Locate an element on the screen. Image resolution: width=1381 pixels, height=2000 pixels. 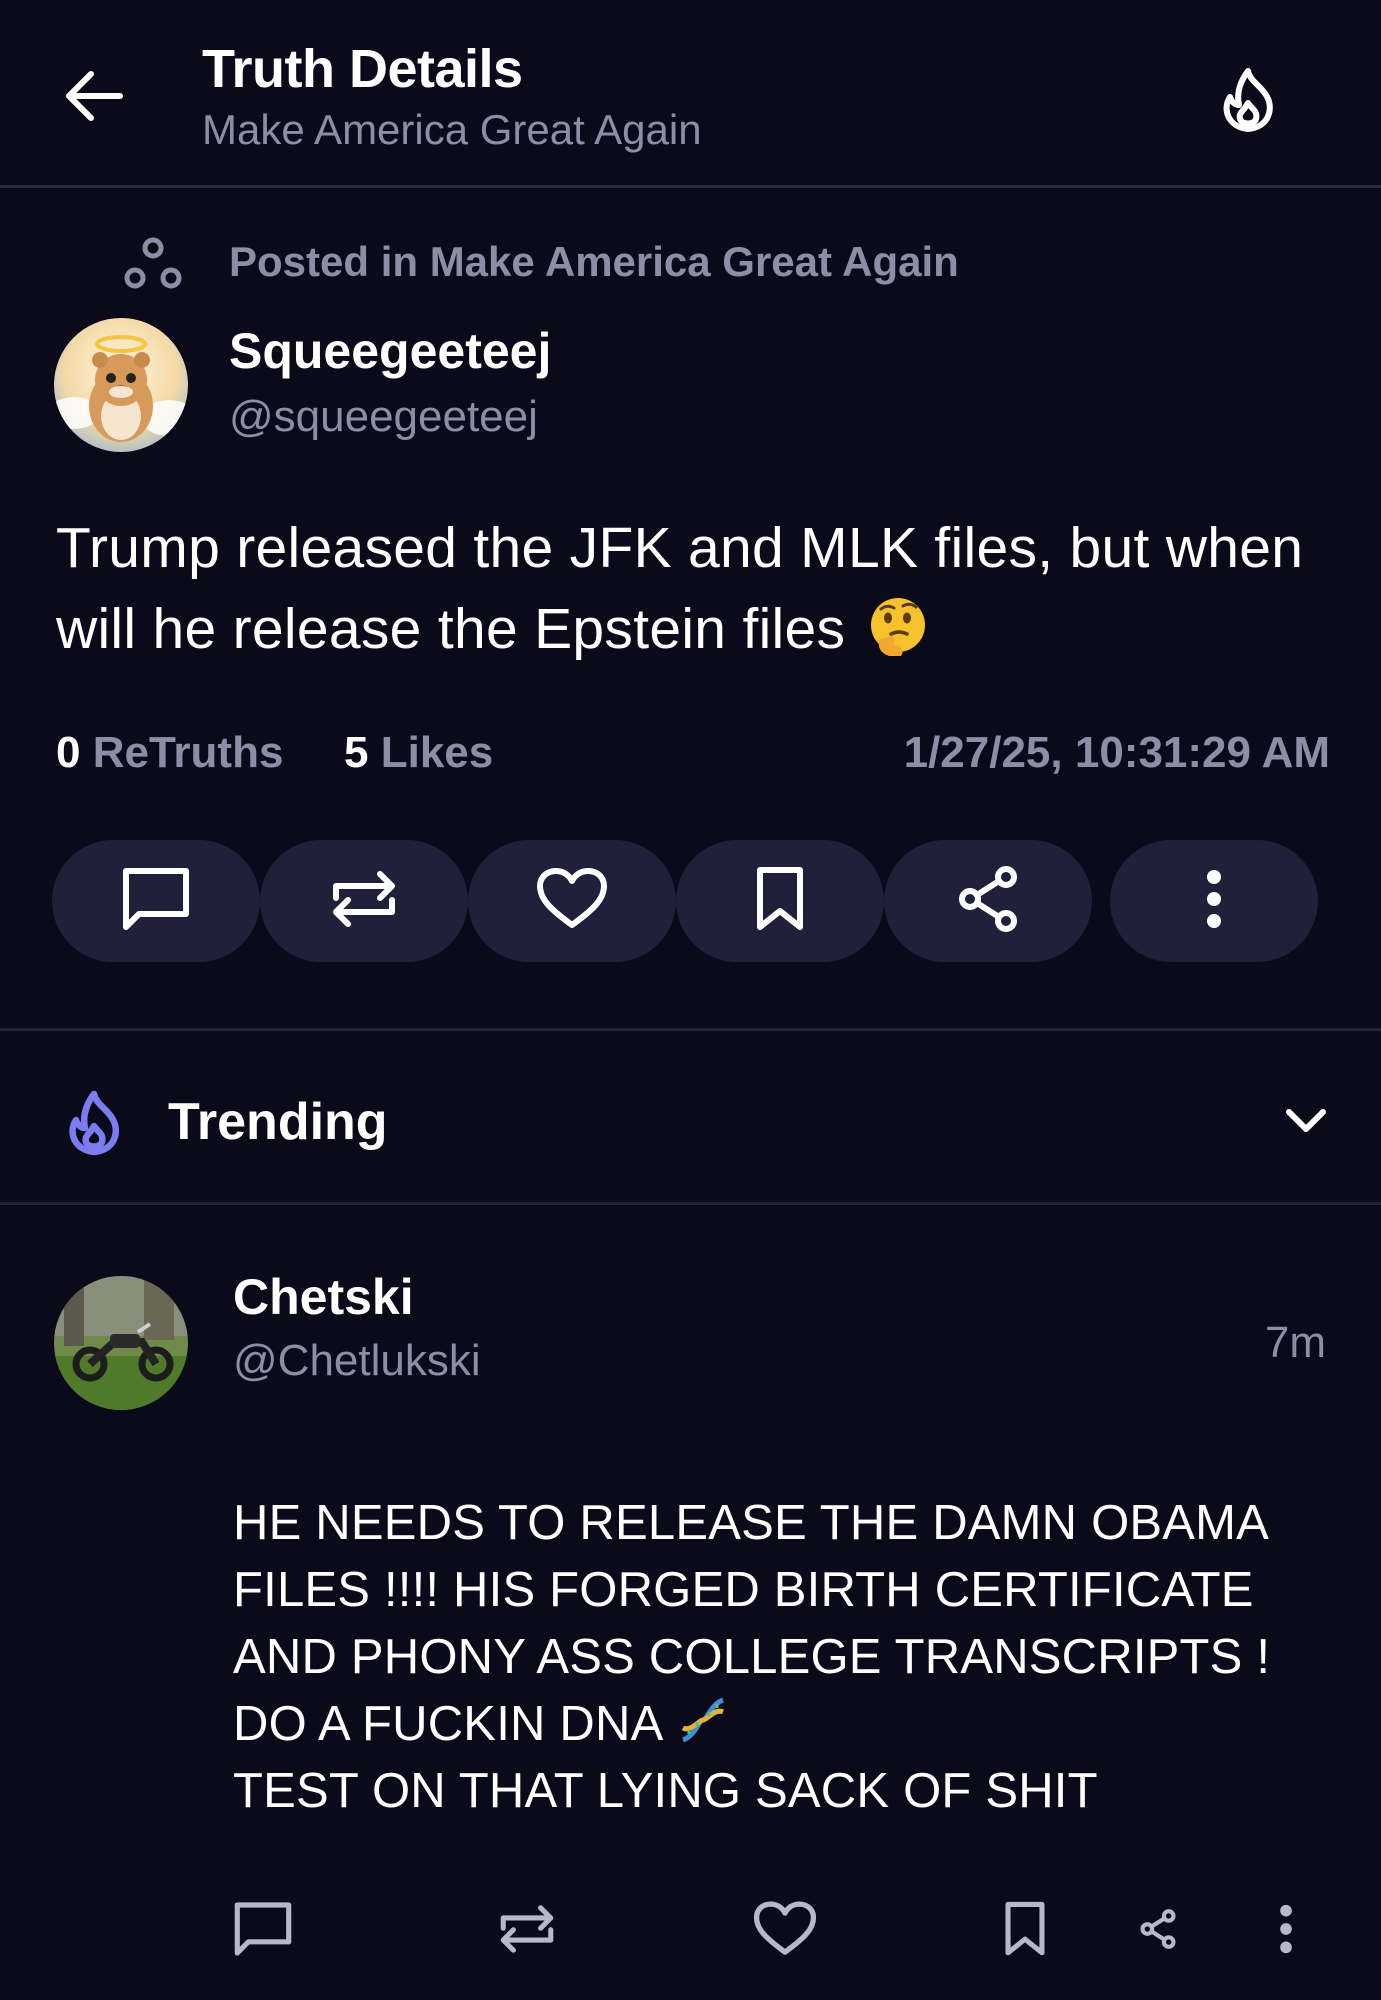
share-button is located at coordinates (988, 901).